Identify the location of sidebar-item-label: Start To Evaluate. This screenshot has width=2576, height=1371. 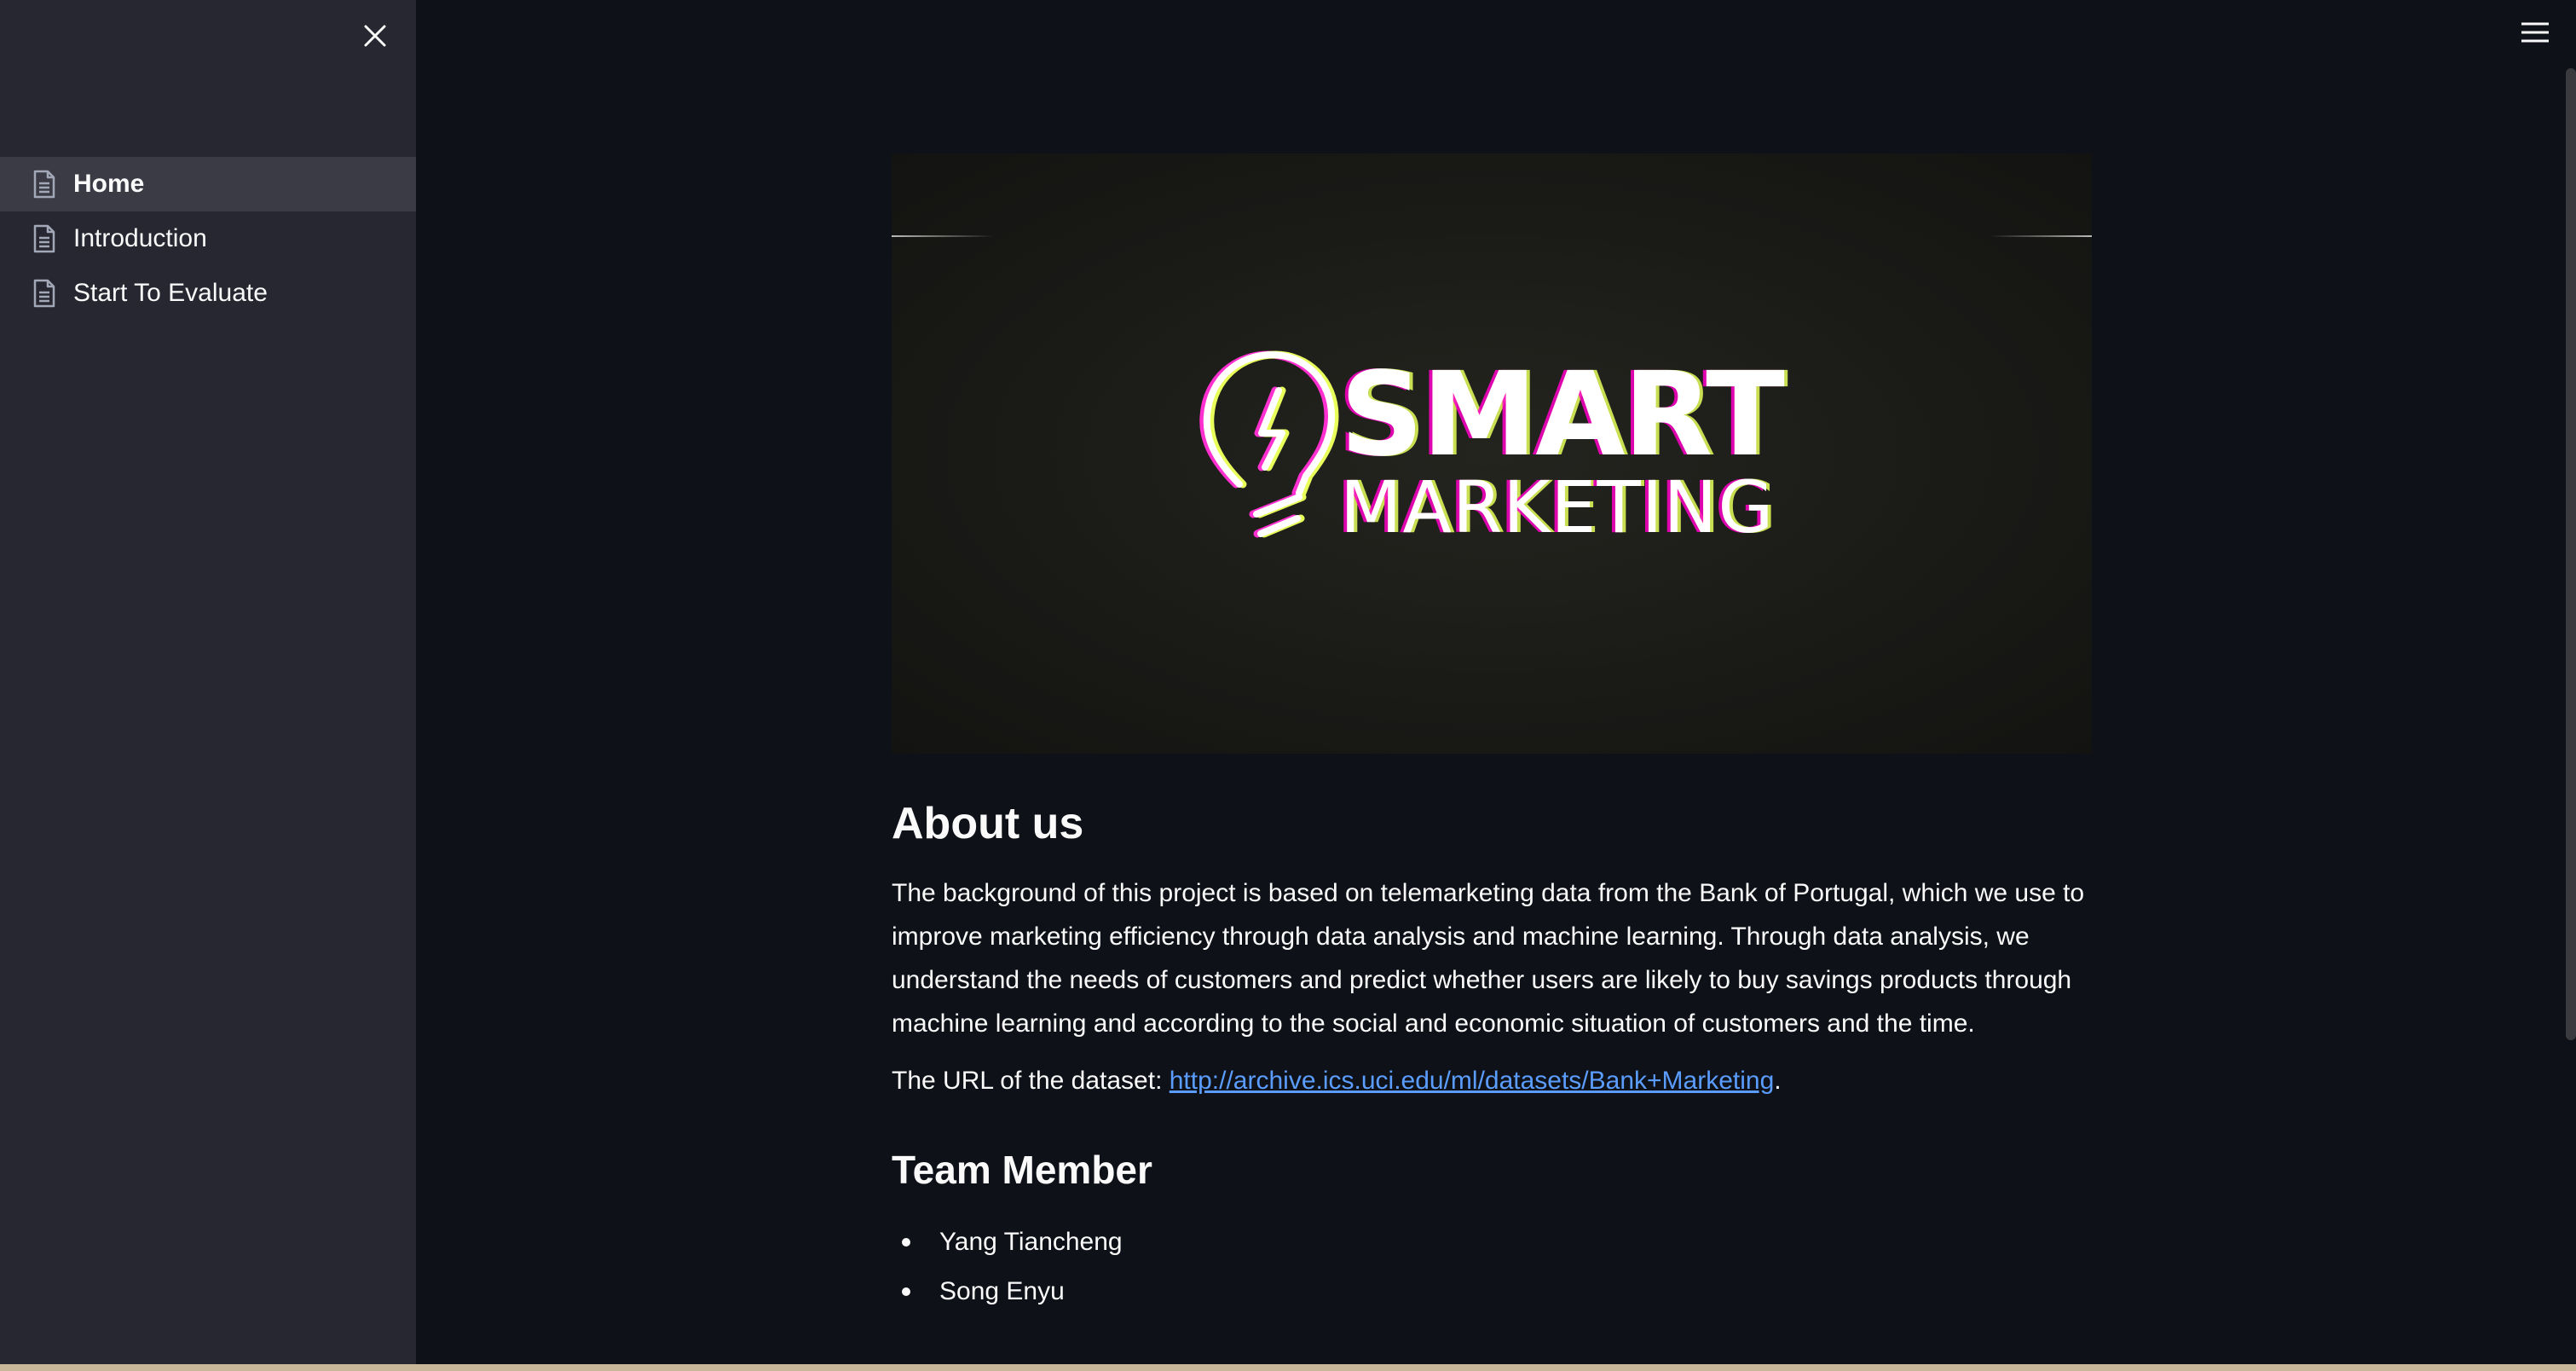
(170, 293).